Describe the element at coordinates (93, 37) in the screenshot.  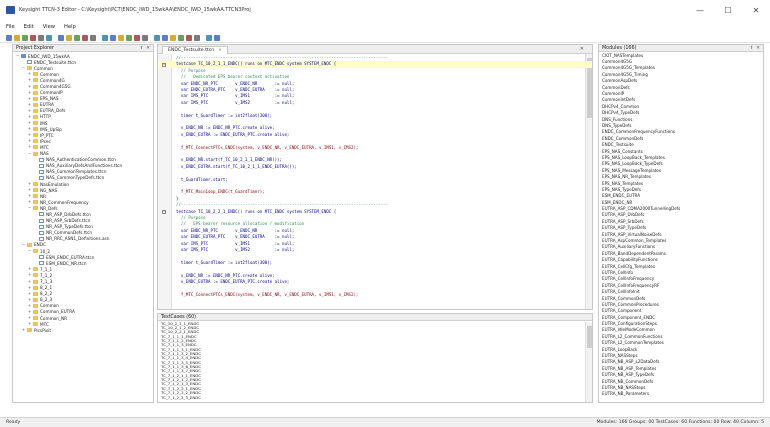
I see `replace-icon` at that location.